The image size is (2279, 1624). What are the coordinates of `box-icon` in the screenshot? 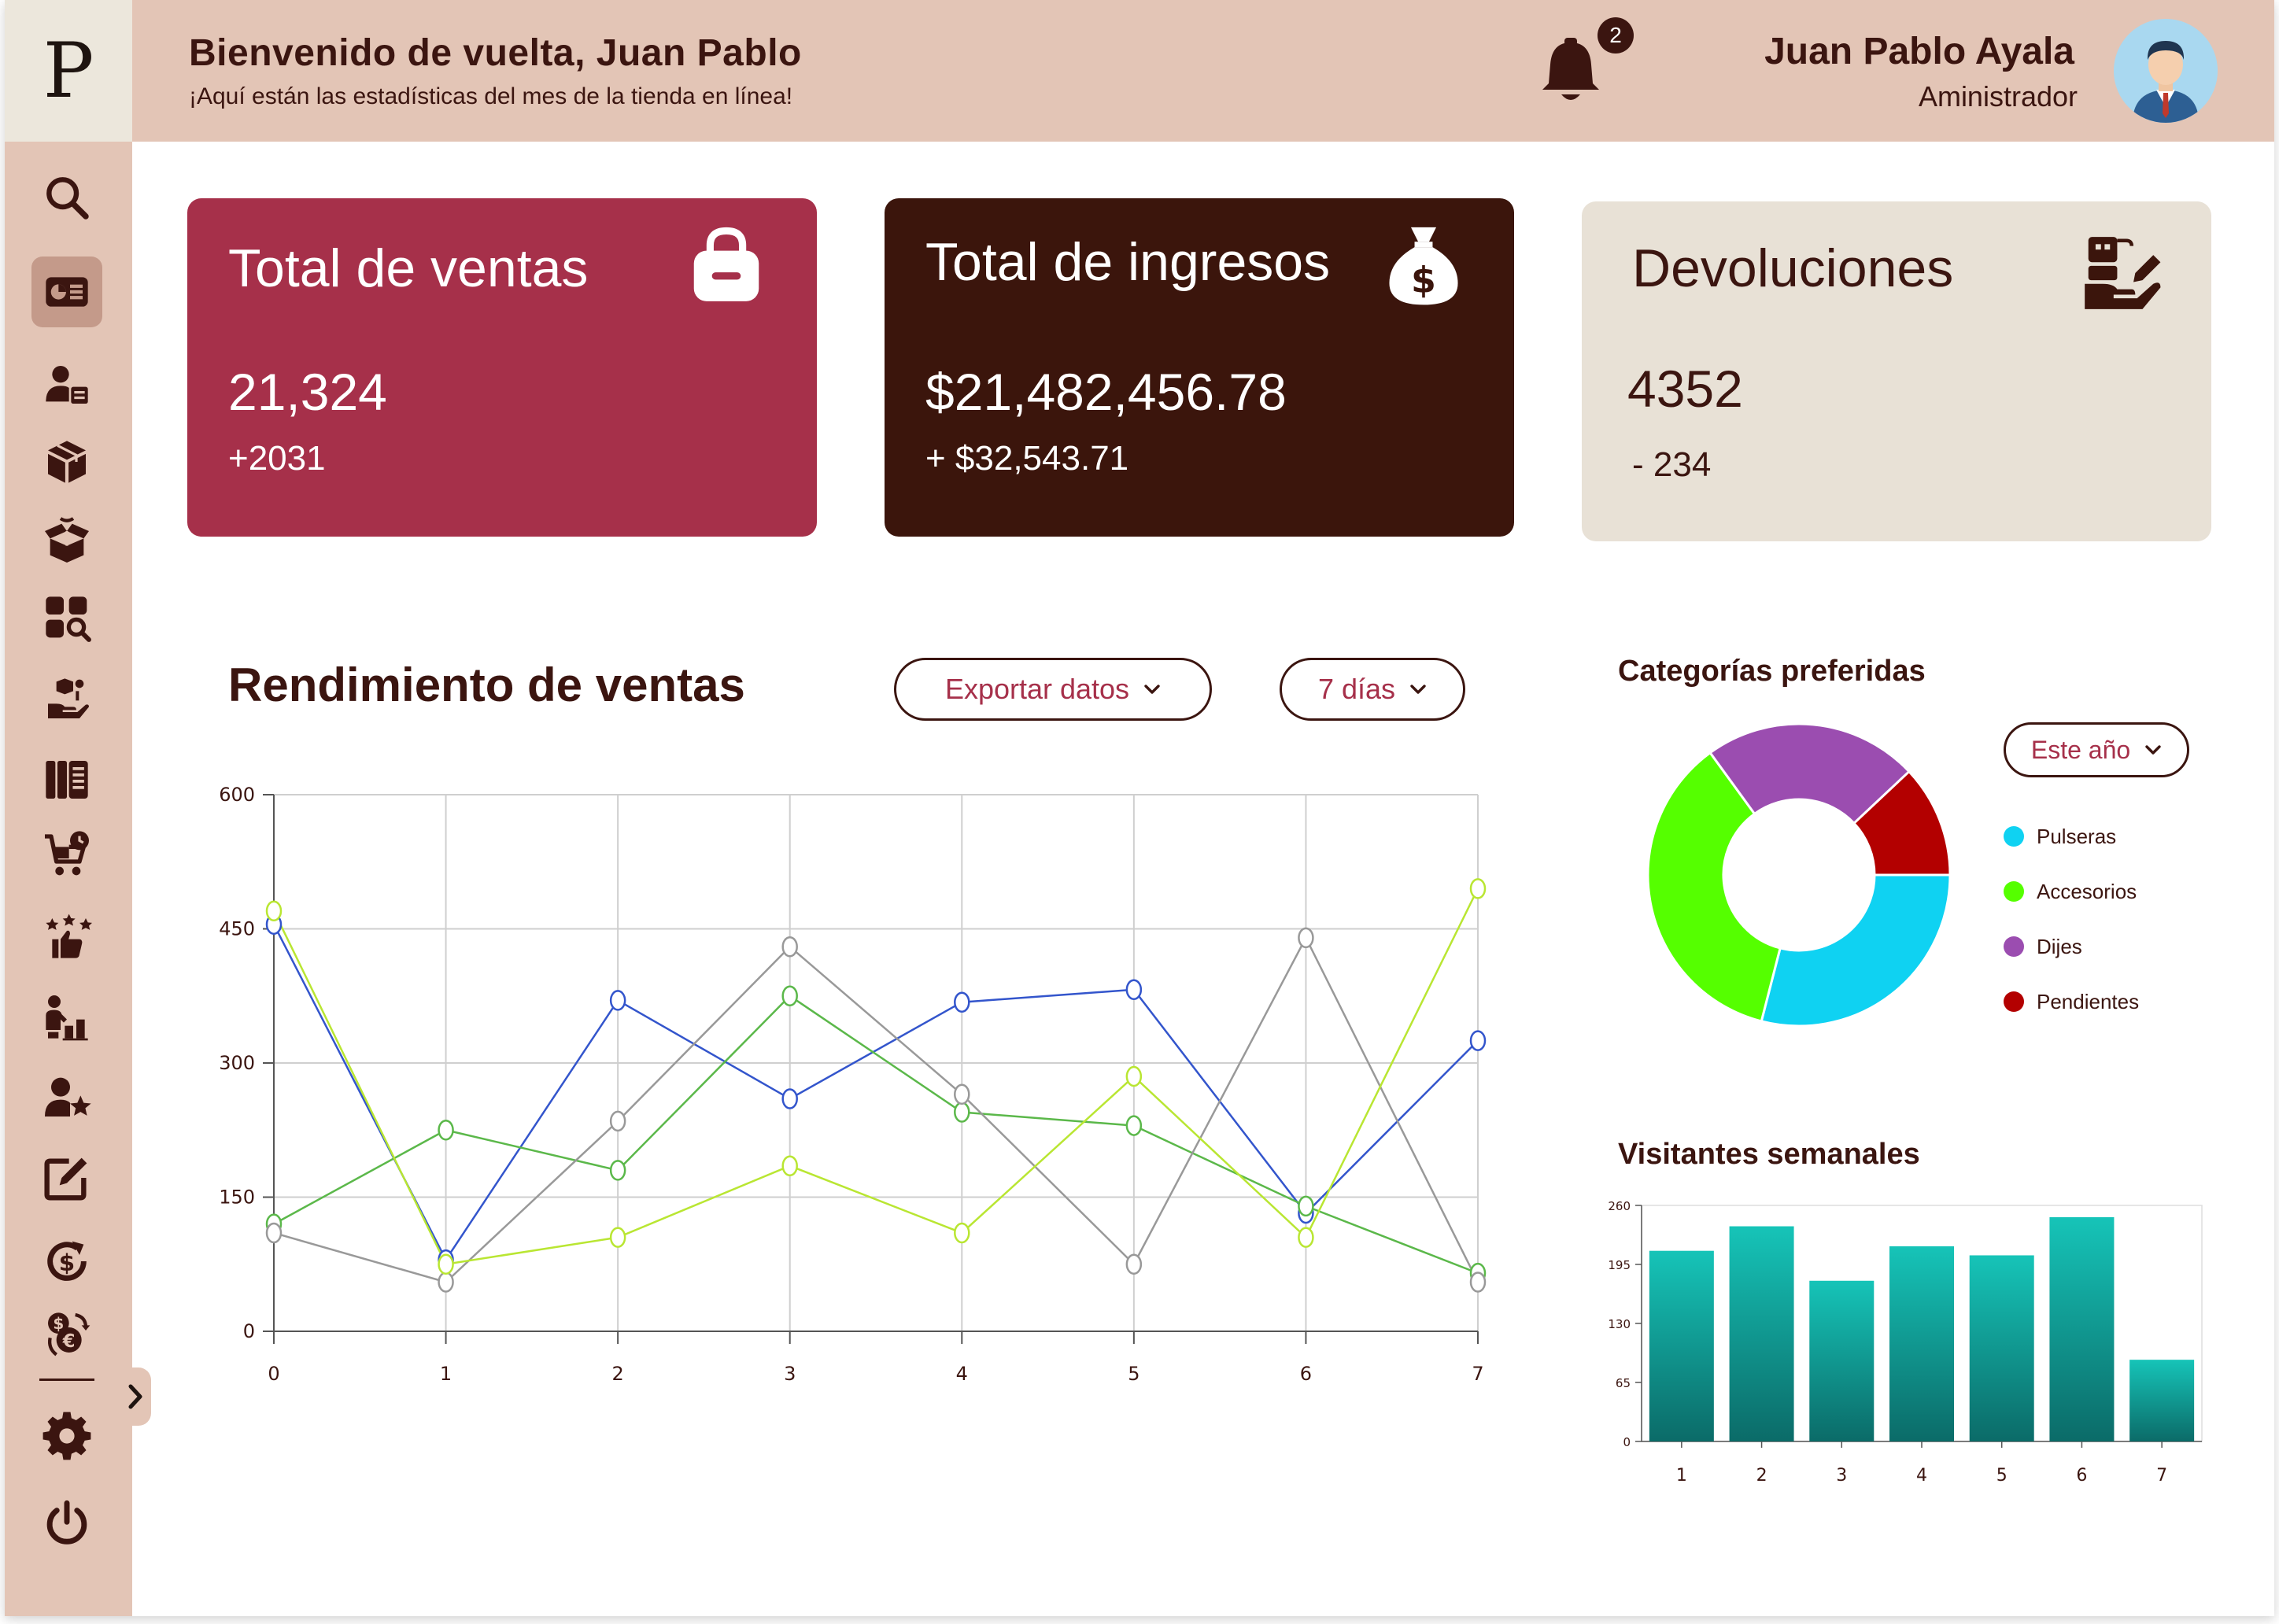 It's located at (66, 461).